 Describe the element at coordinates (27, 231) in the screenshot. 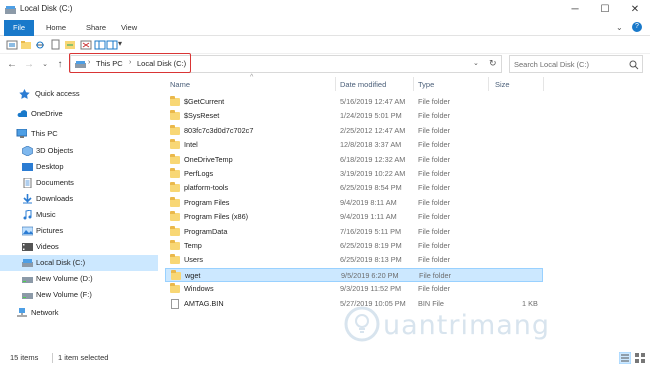

I see `picture-icon` at that location.